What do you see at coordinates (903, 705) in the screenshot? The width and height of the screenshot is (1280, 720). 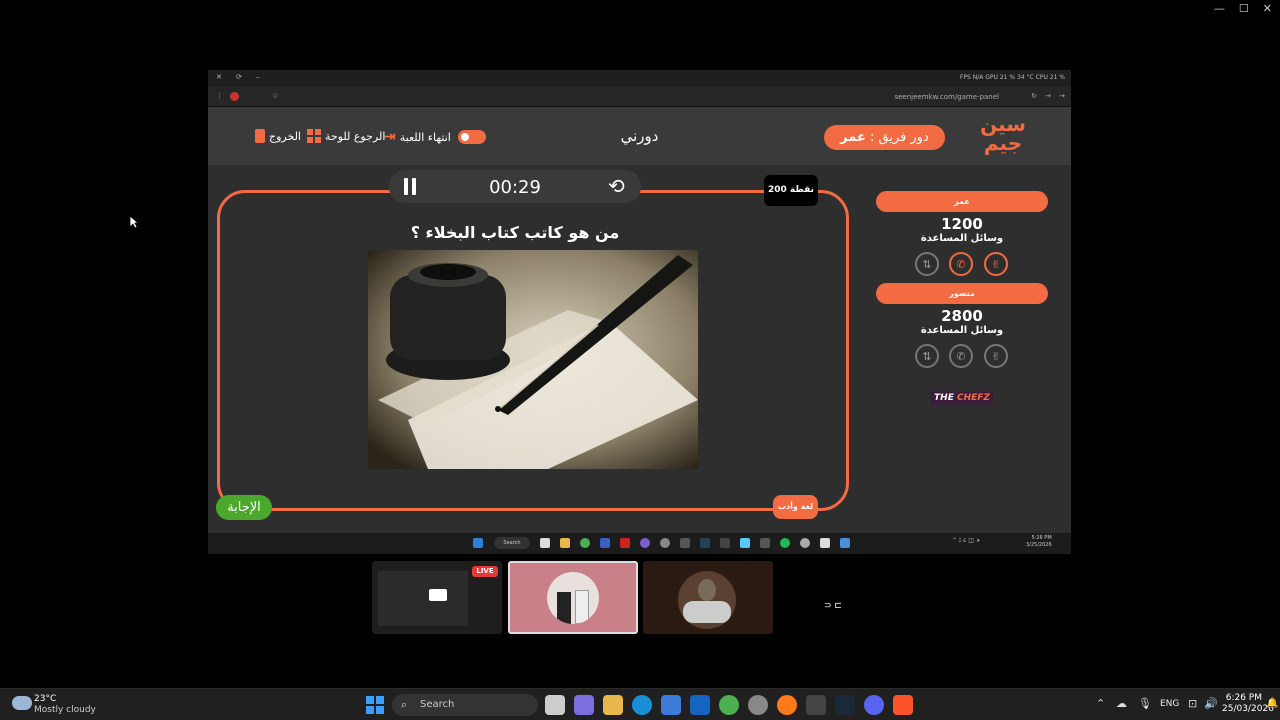 I see `brave-icon` at bounding box center [903, 705].